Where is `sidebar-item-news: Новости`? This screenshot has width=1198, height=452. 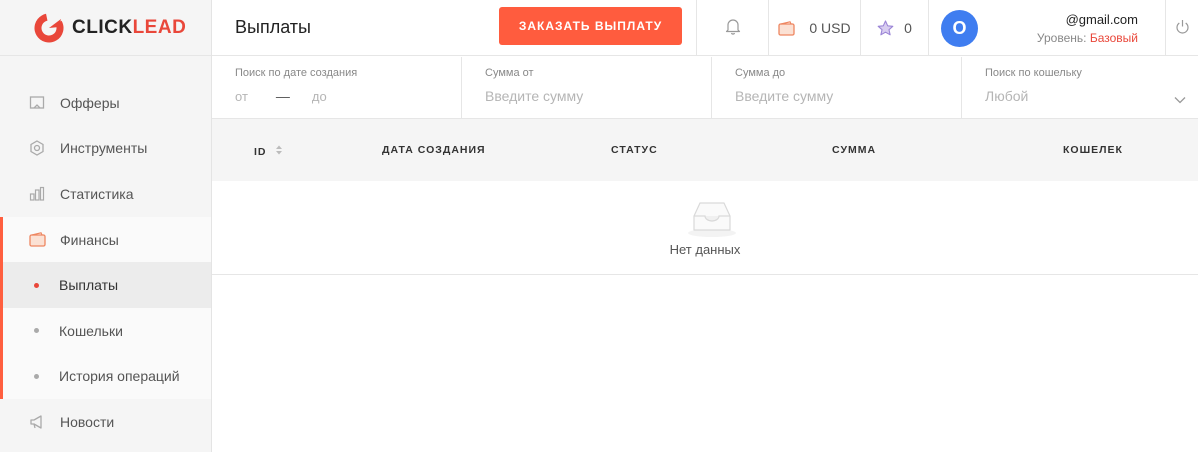 sidebar-item-news: Новости is located at coordinates (105, 422).